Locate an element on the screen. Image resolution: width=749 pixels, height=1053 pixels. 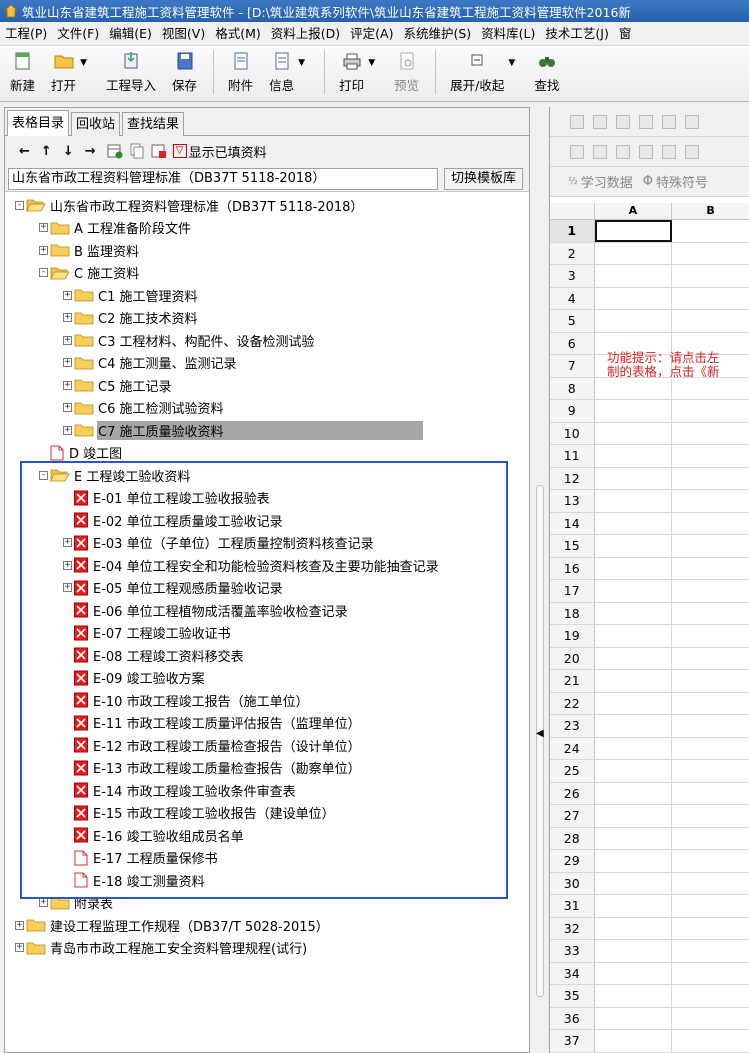
tree-item-label: 建设工程监理工作规程（DB37/T 5028-2015） is located at coordinates (189, 925).